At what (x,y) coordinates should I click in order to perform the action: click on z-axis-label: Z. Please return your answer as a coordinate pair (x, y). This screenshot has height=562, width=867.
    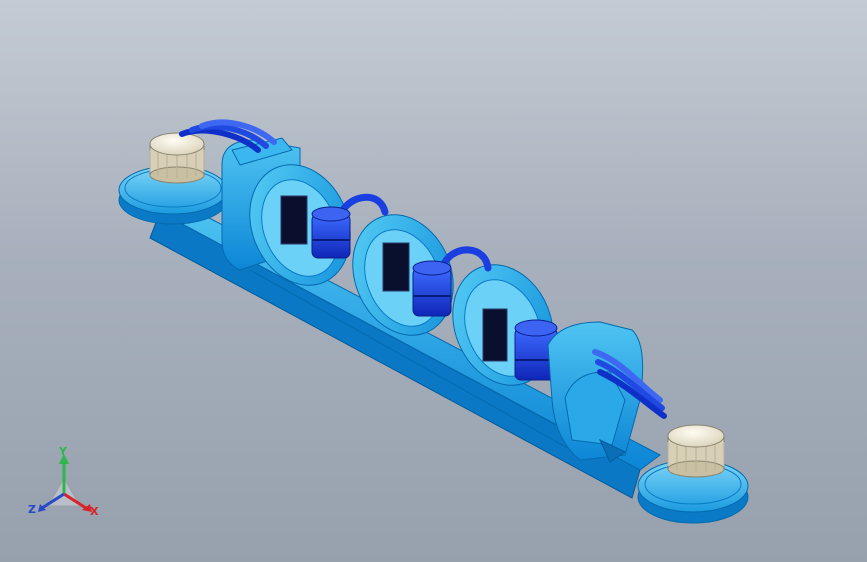
    Looking at the image, I should click on (32, 509).